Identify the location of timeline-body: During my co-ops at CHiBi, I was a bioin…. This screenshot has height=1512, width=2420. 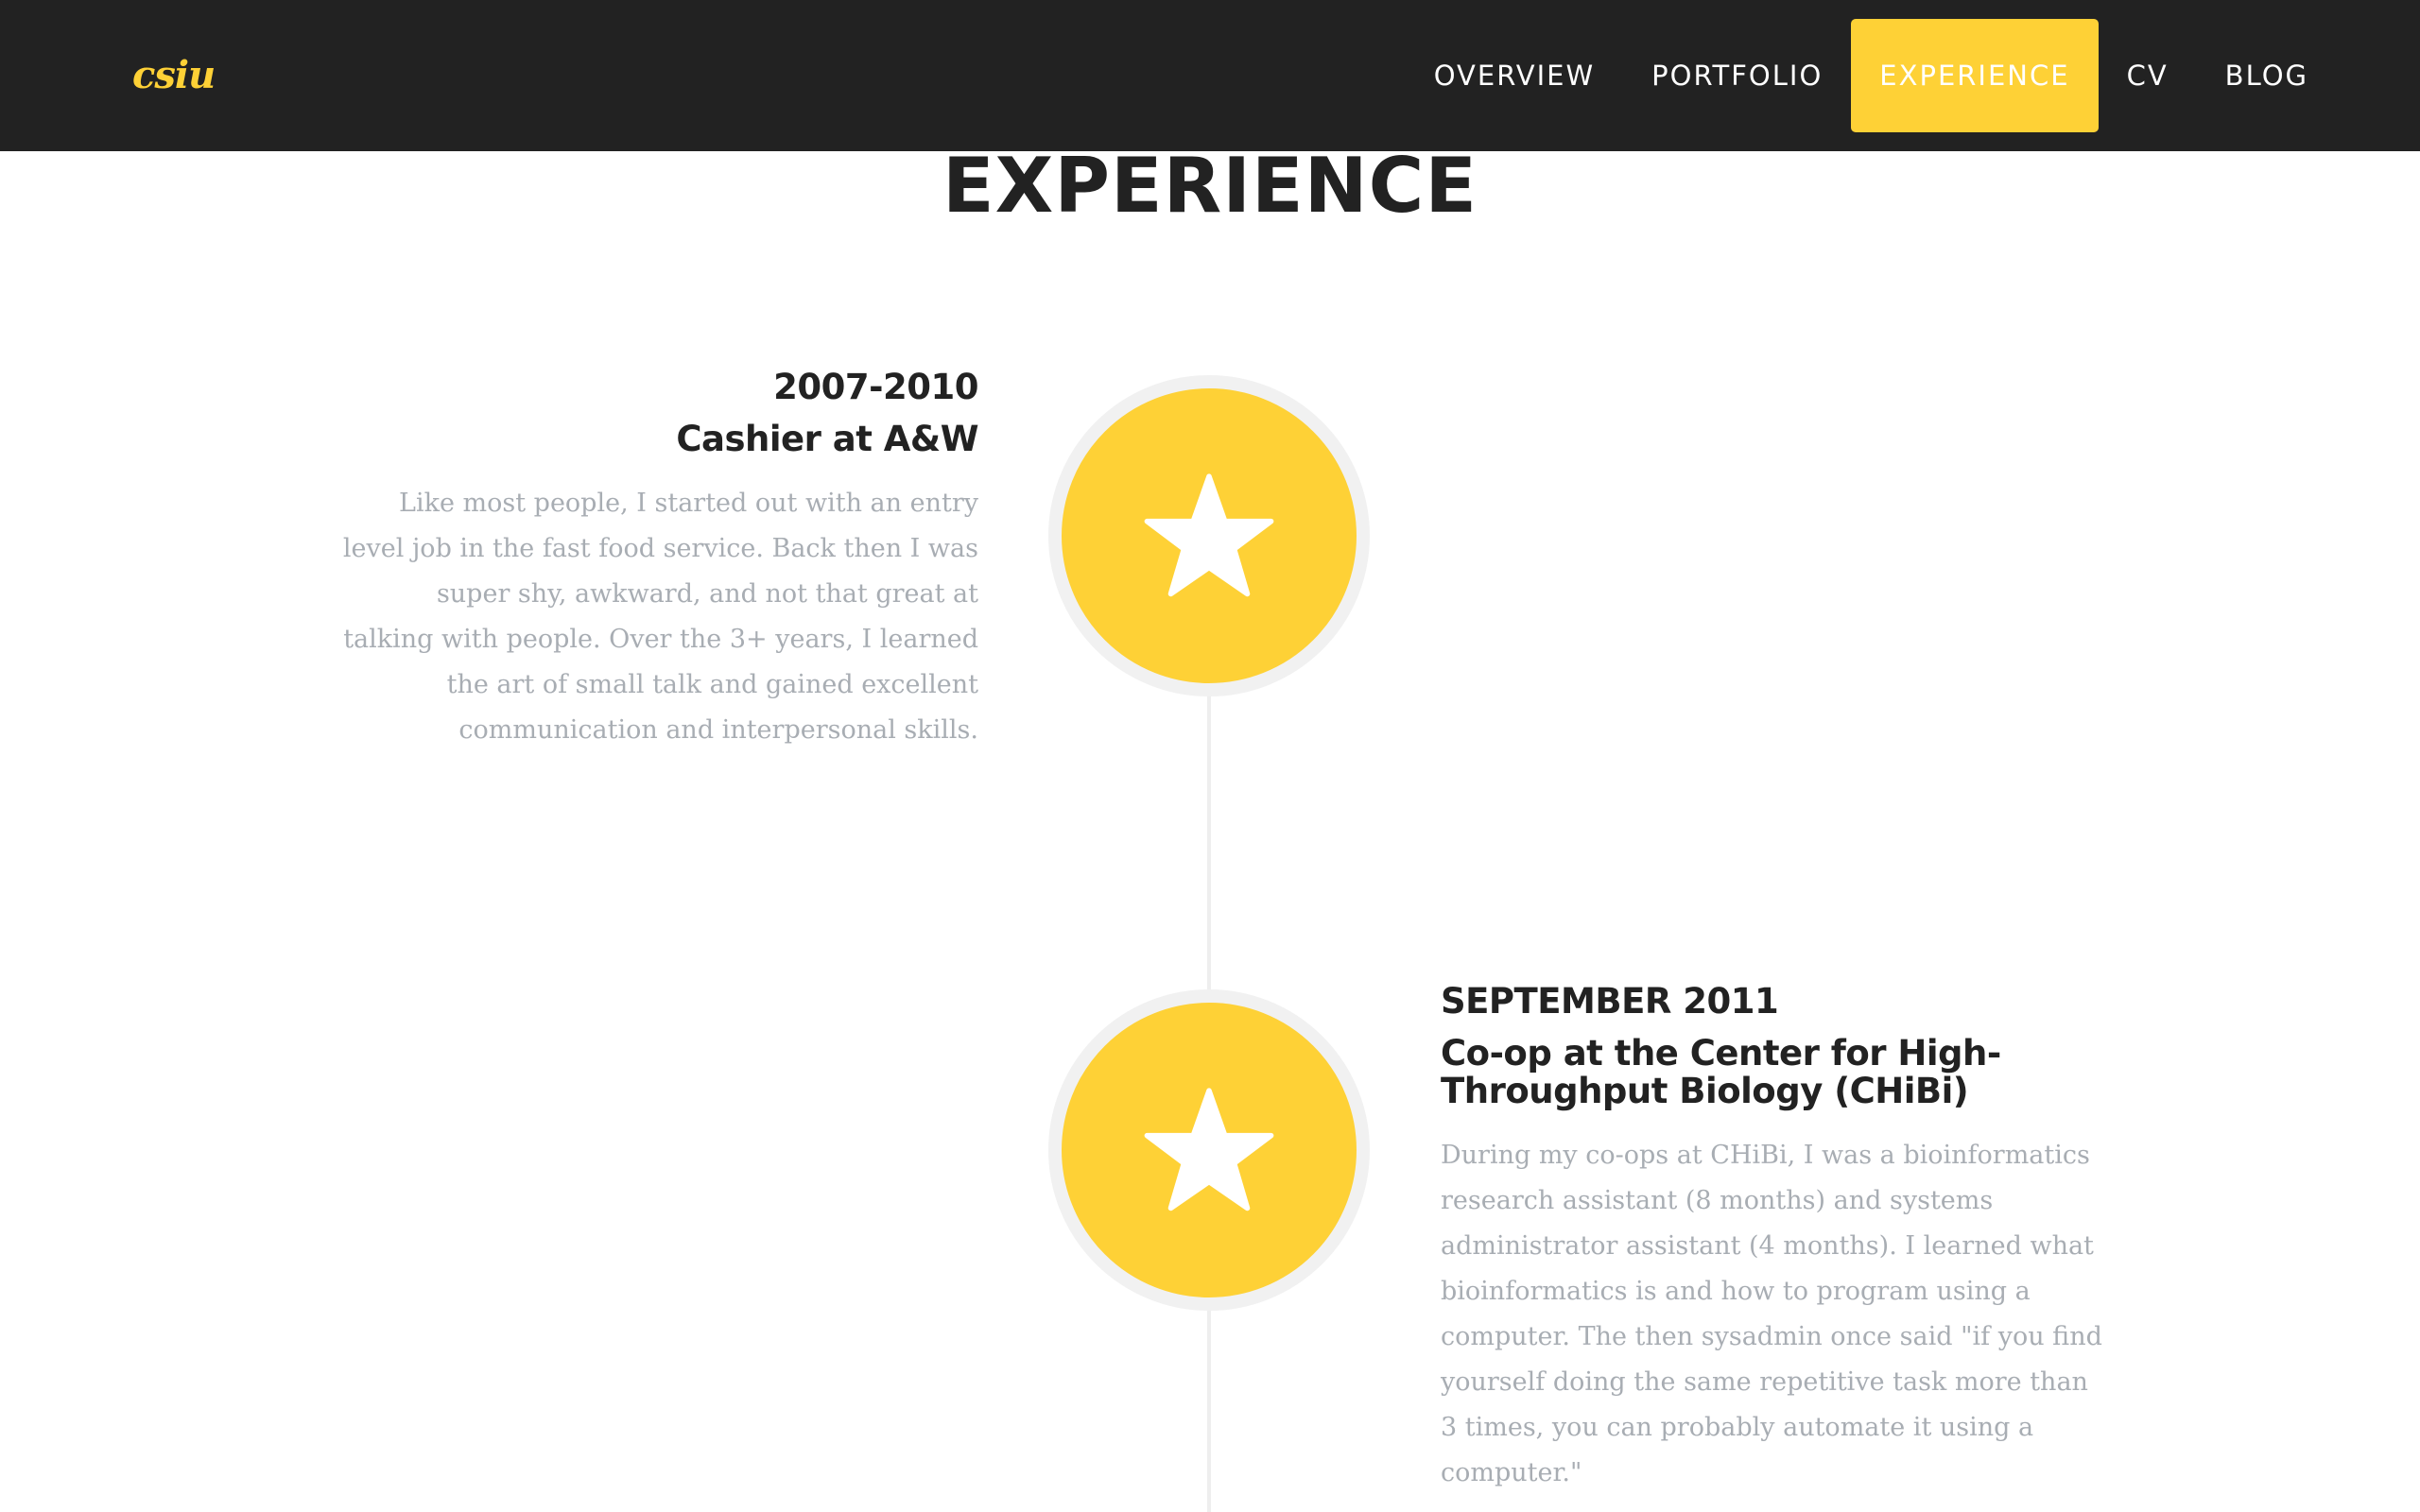
(1772, 1314).